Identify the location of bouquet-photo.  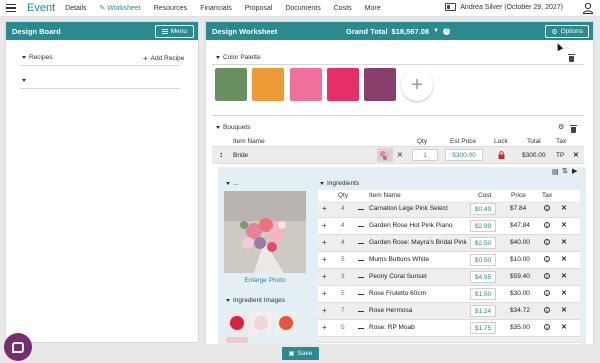
(265, 232).